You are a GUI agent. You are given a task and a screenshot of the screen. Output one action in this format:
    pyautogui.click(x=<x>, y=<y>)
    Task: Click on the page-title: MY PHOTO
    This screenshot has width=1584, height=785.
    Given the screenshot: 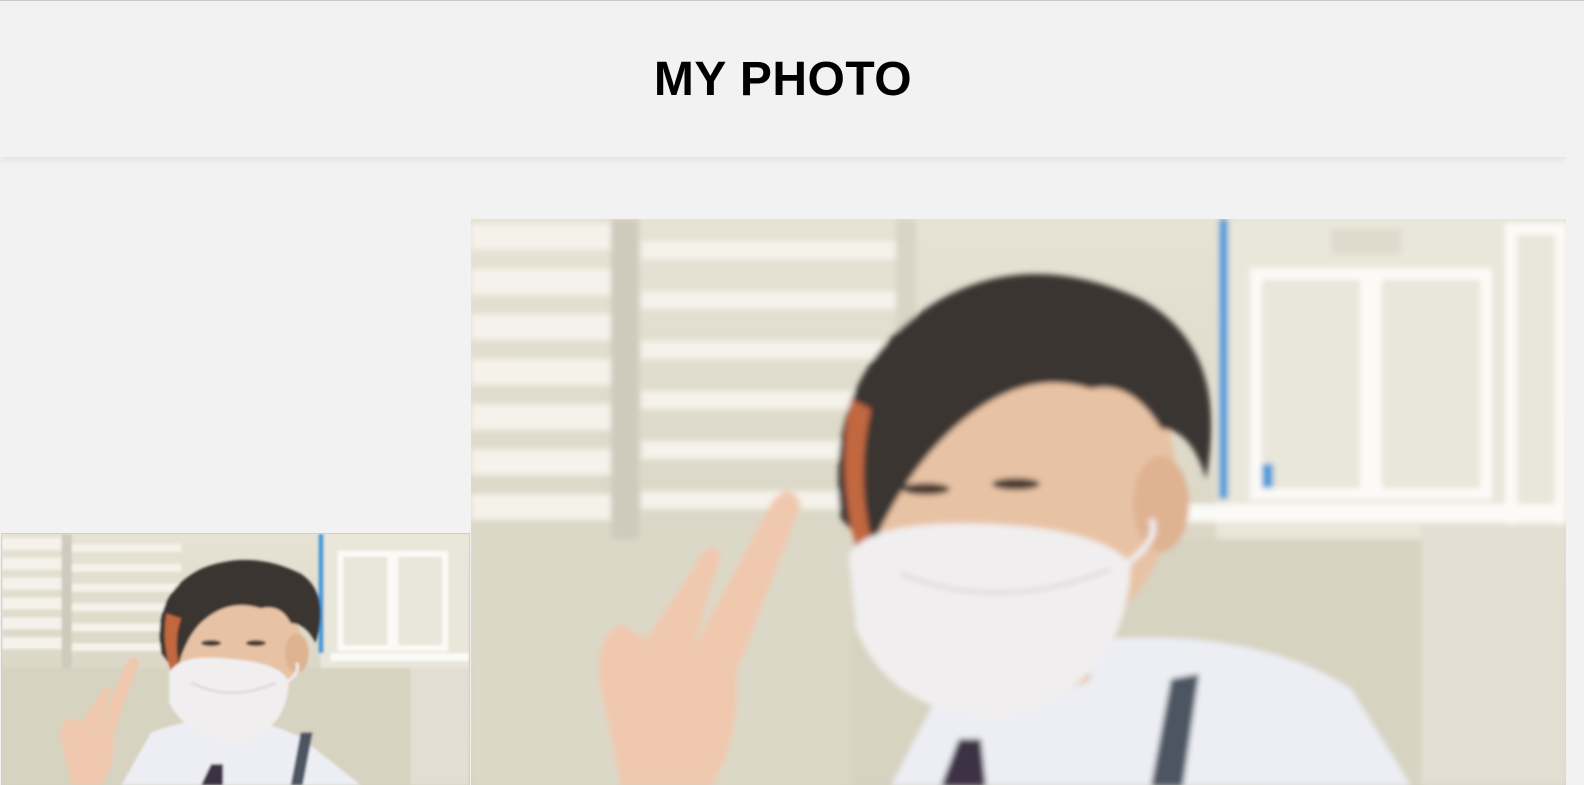 What is the action you would take?
    pyautogui.click(x=783, y=79)
    